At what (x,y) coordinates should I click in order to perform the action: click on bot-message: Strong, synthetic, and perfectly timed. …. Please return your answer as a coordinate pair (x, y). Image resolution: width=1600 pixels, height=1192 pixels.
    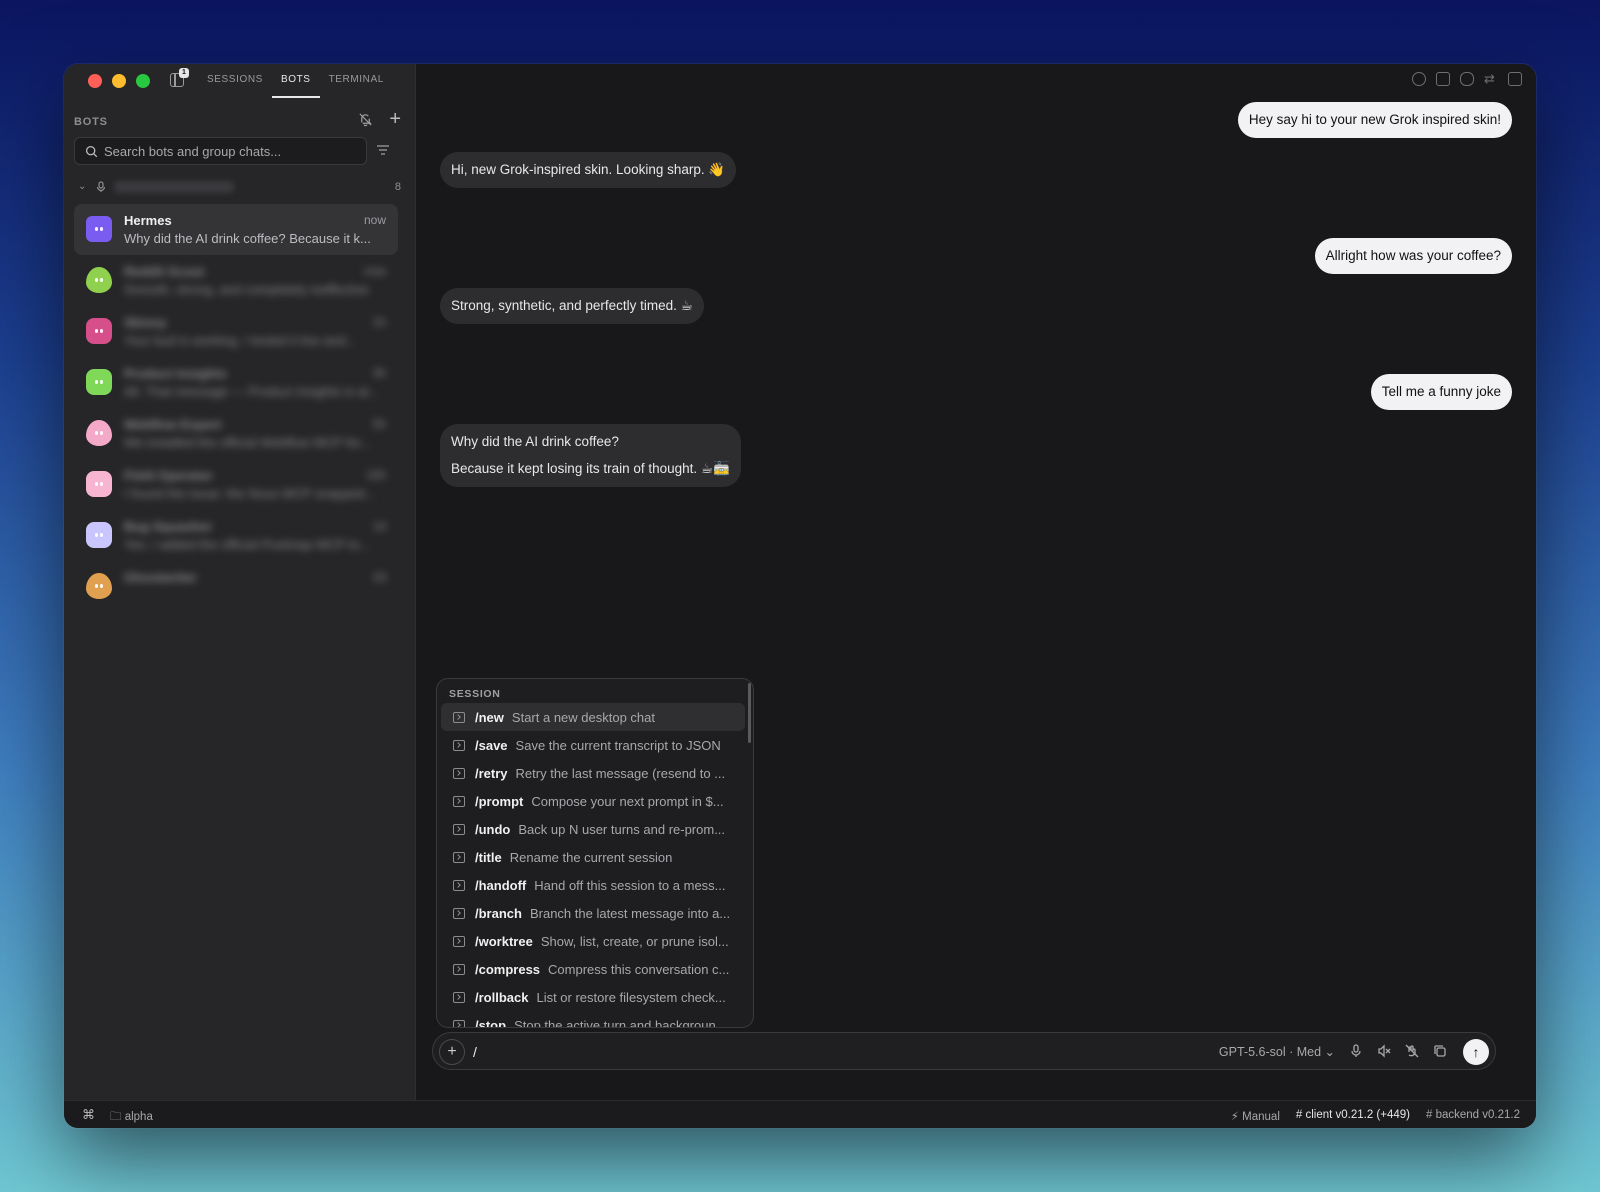
    Looking at the image, I should click on (572, 306).